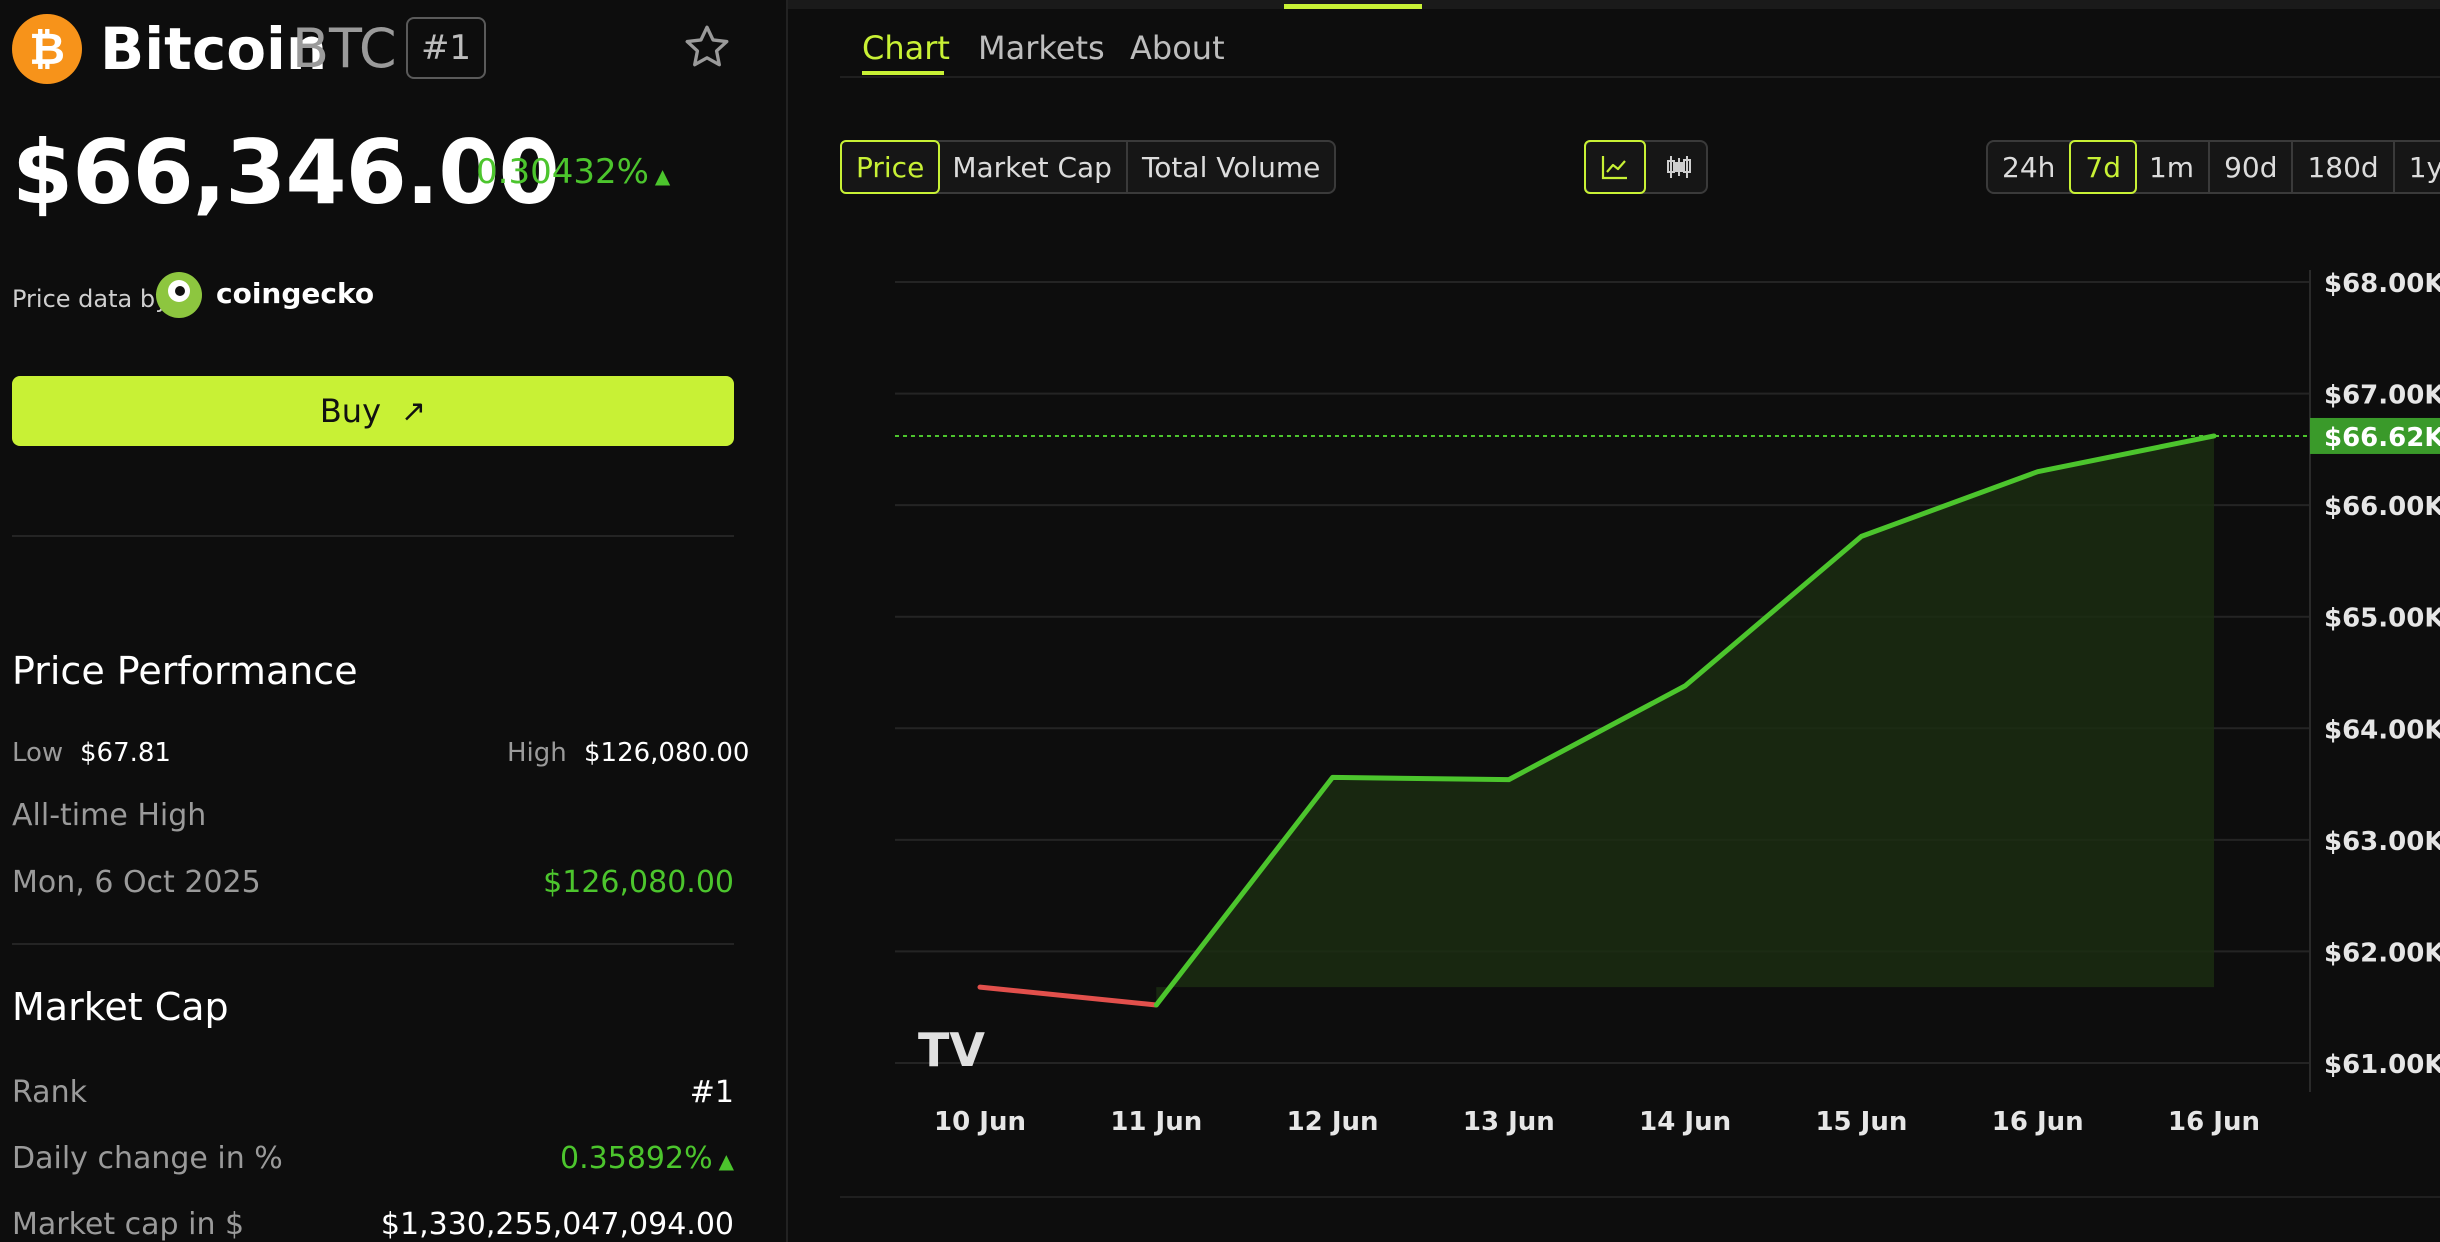 The image size is (2440, 1242). I want to click on y-tick-label: $64.00K, so click(2382, 730).